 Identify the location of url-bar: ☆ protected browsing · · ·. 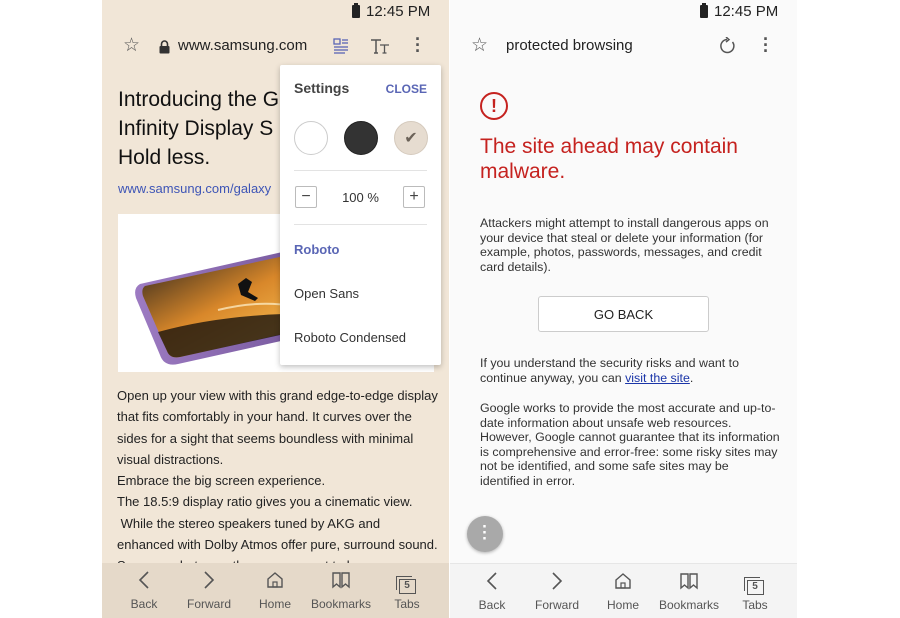
(623, 46).